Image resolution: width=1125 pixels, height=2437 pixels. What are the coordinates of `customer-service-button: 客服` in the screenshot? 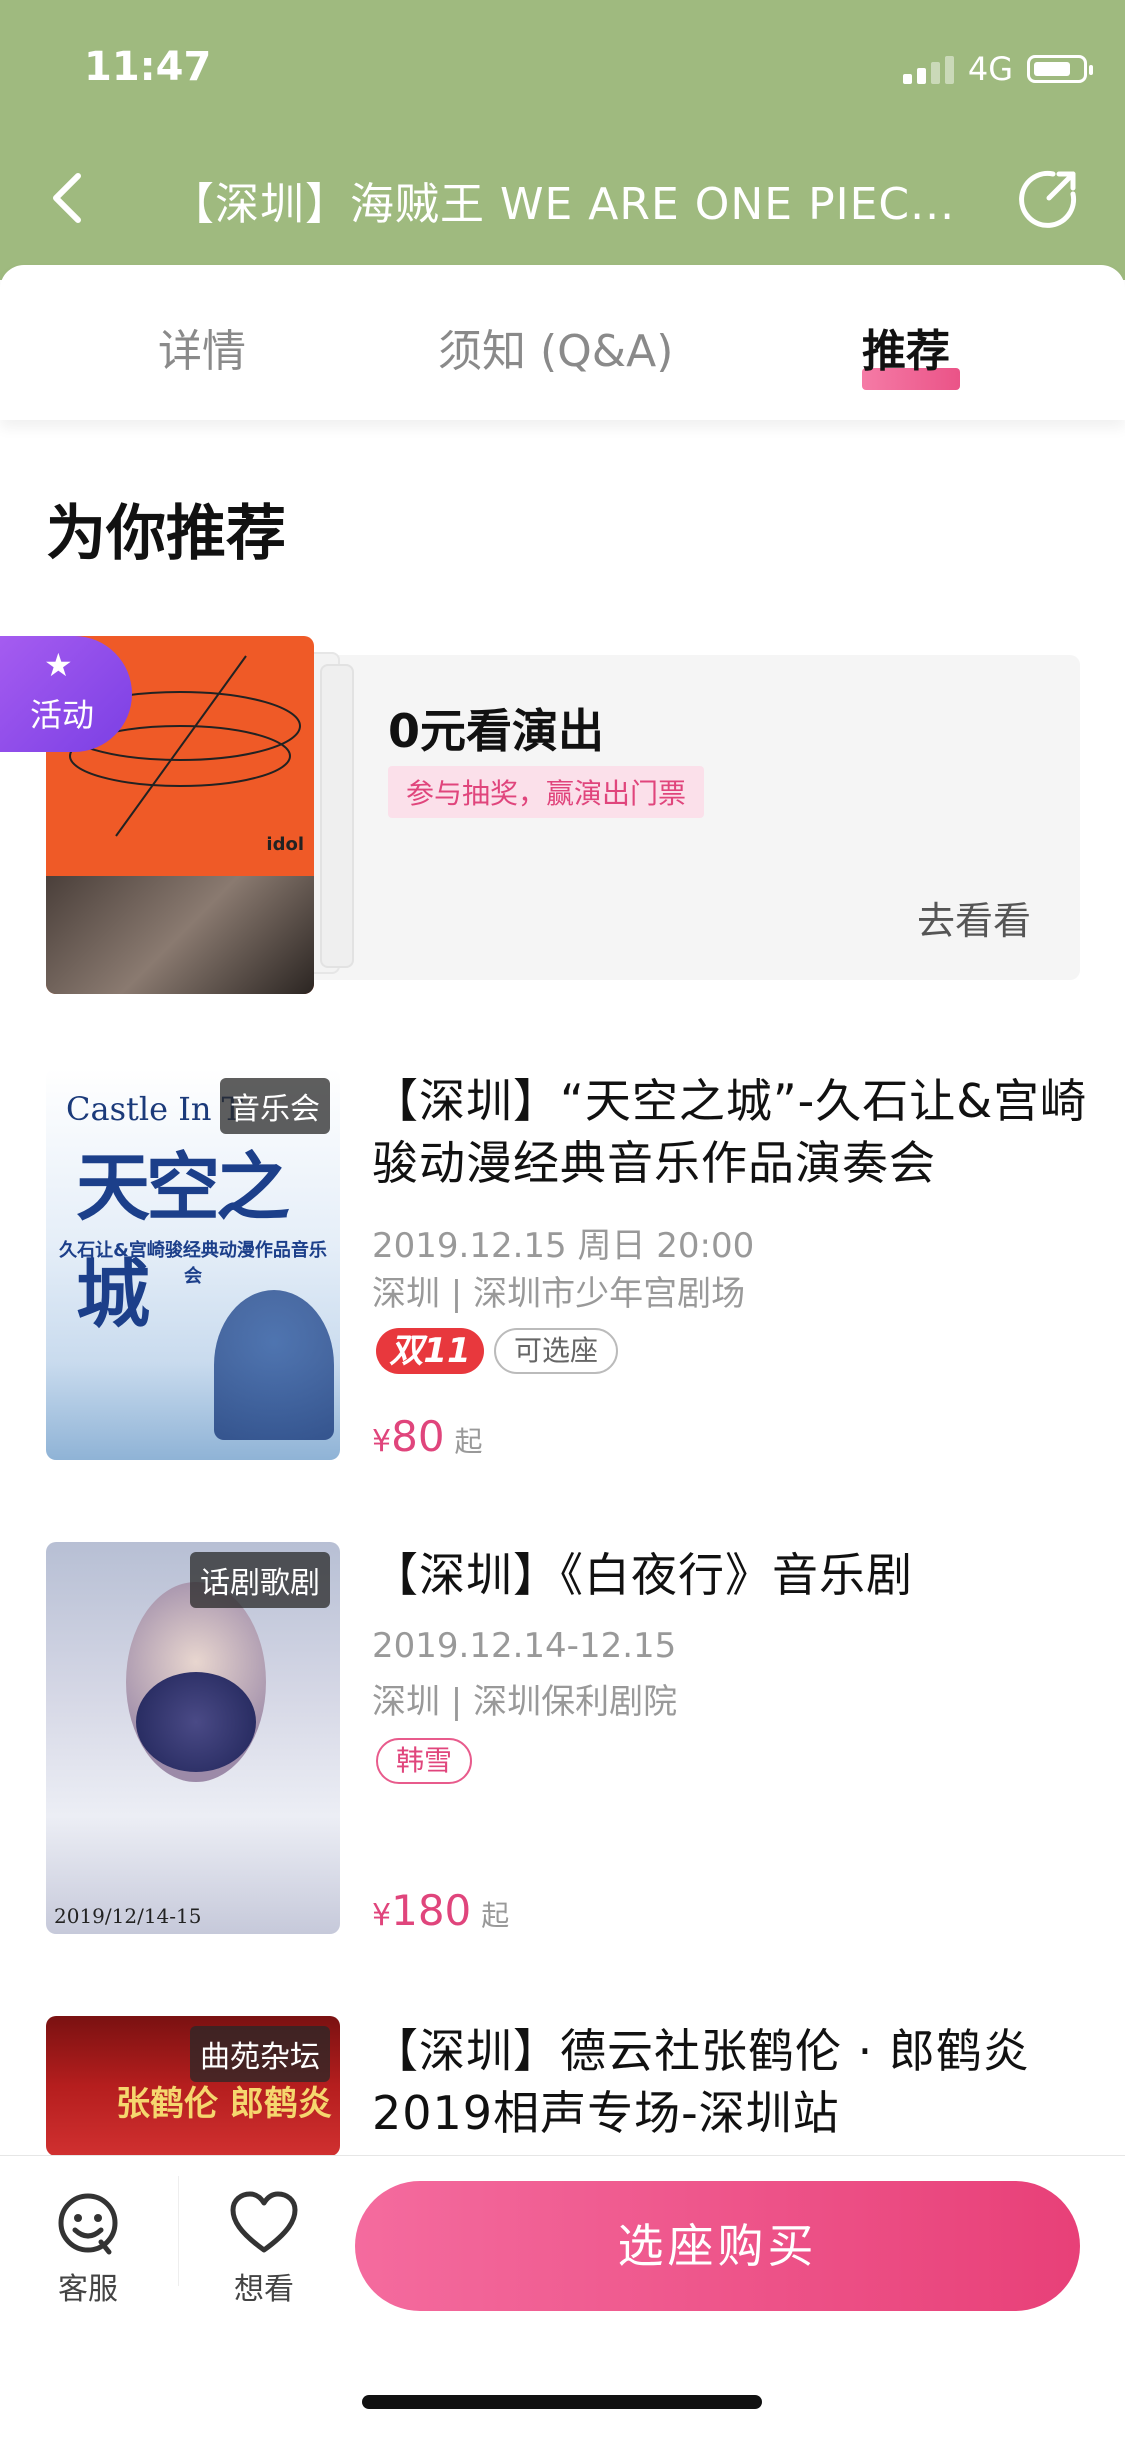 It's located at (88, 2249).